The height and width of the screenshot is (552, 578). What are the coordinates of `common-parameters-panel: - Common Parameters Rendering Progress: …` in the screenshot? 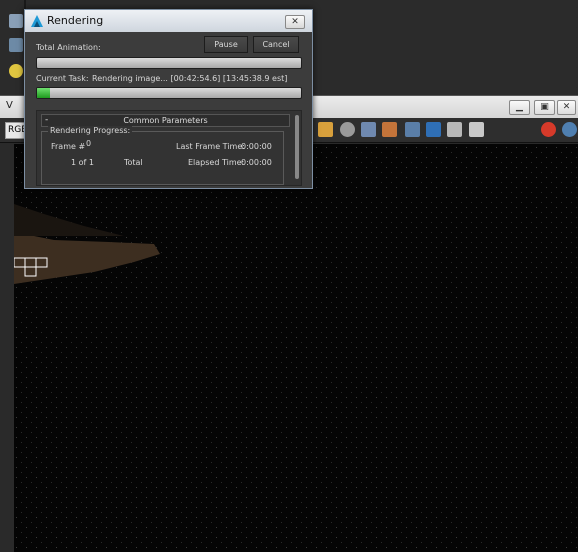 It's located at (169, 148).